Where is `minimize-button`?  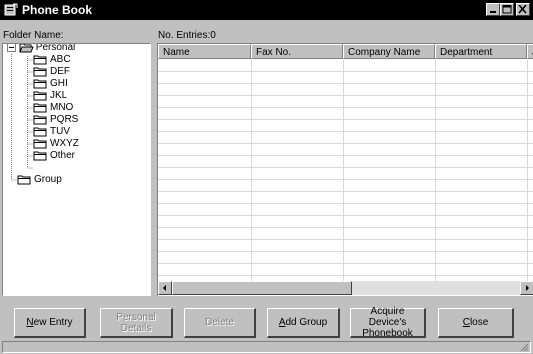
minimize-button is located at coordinates (493, 9).